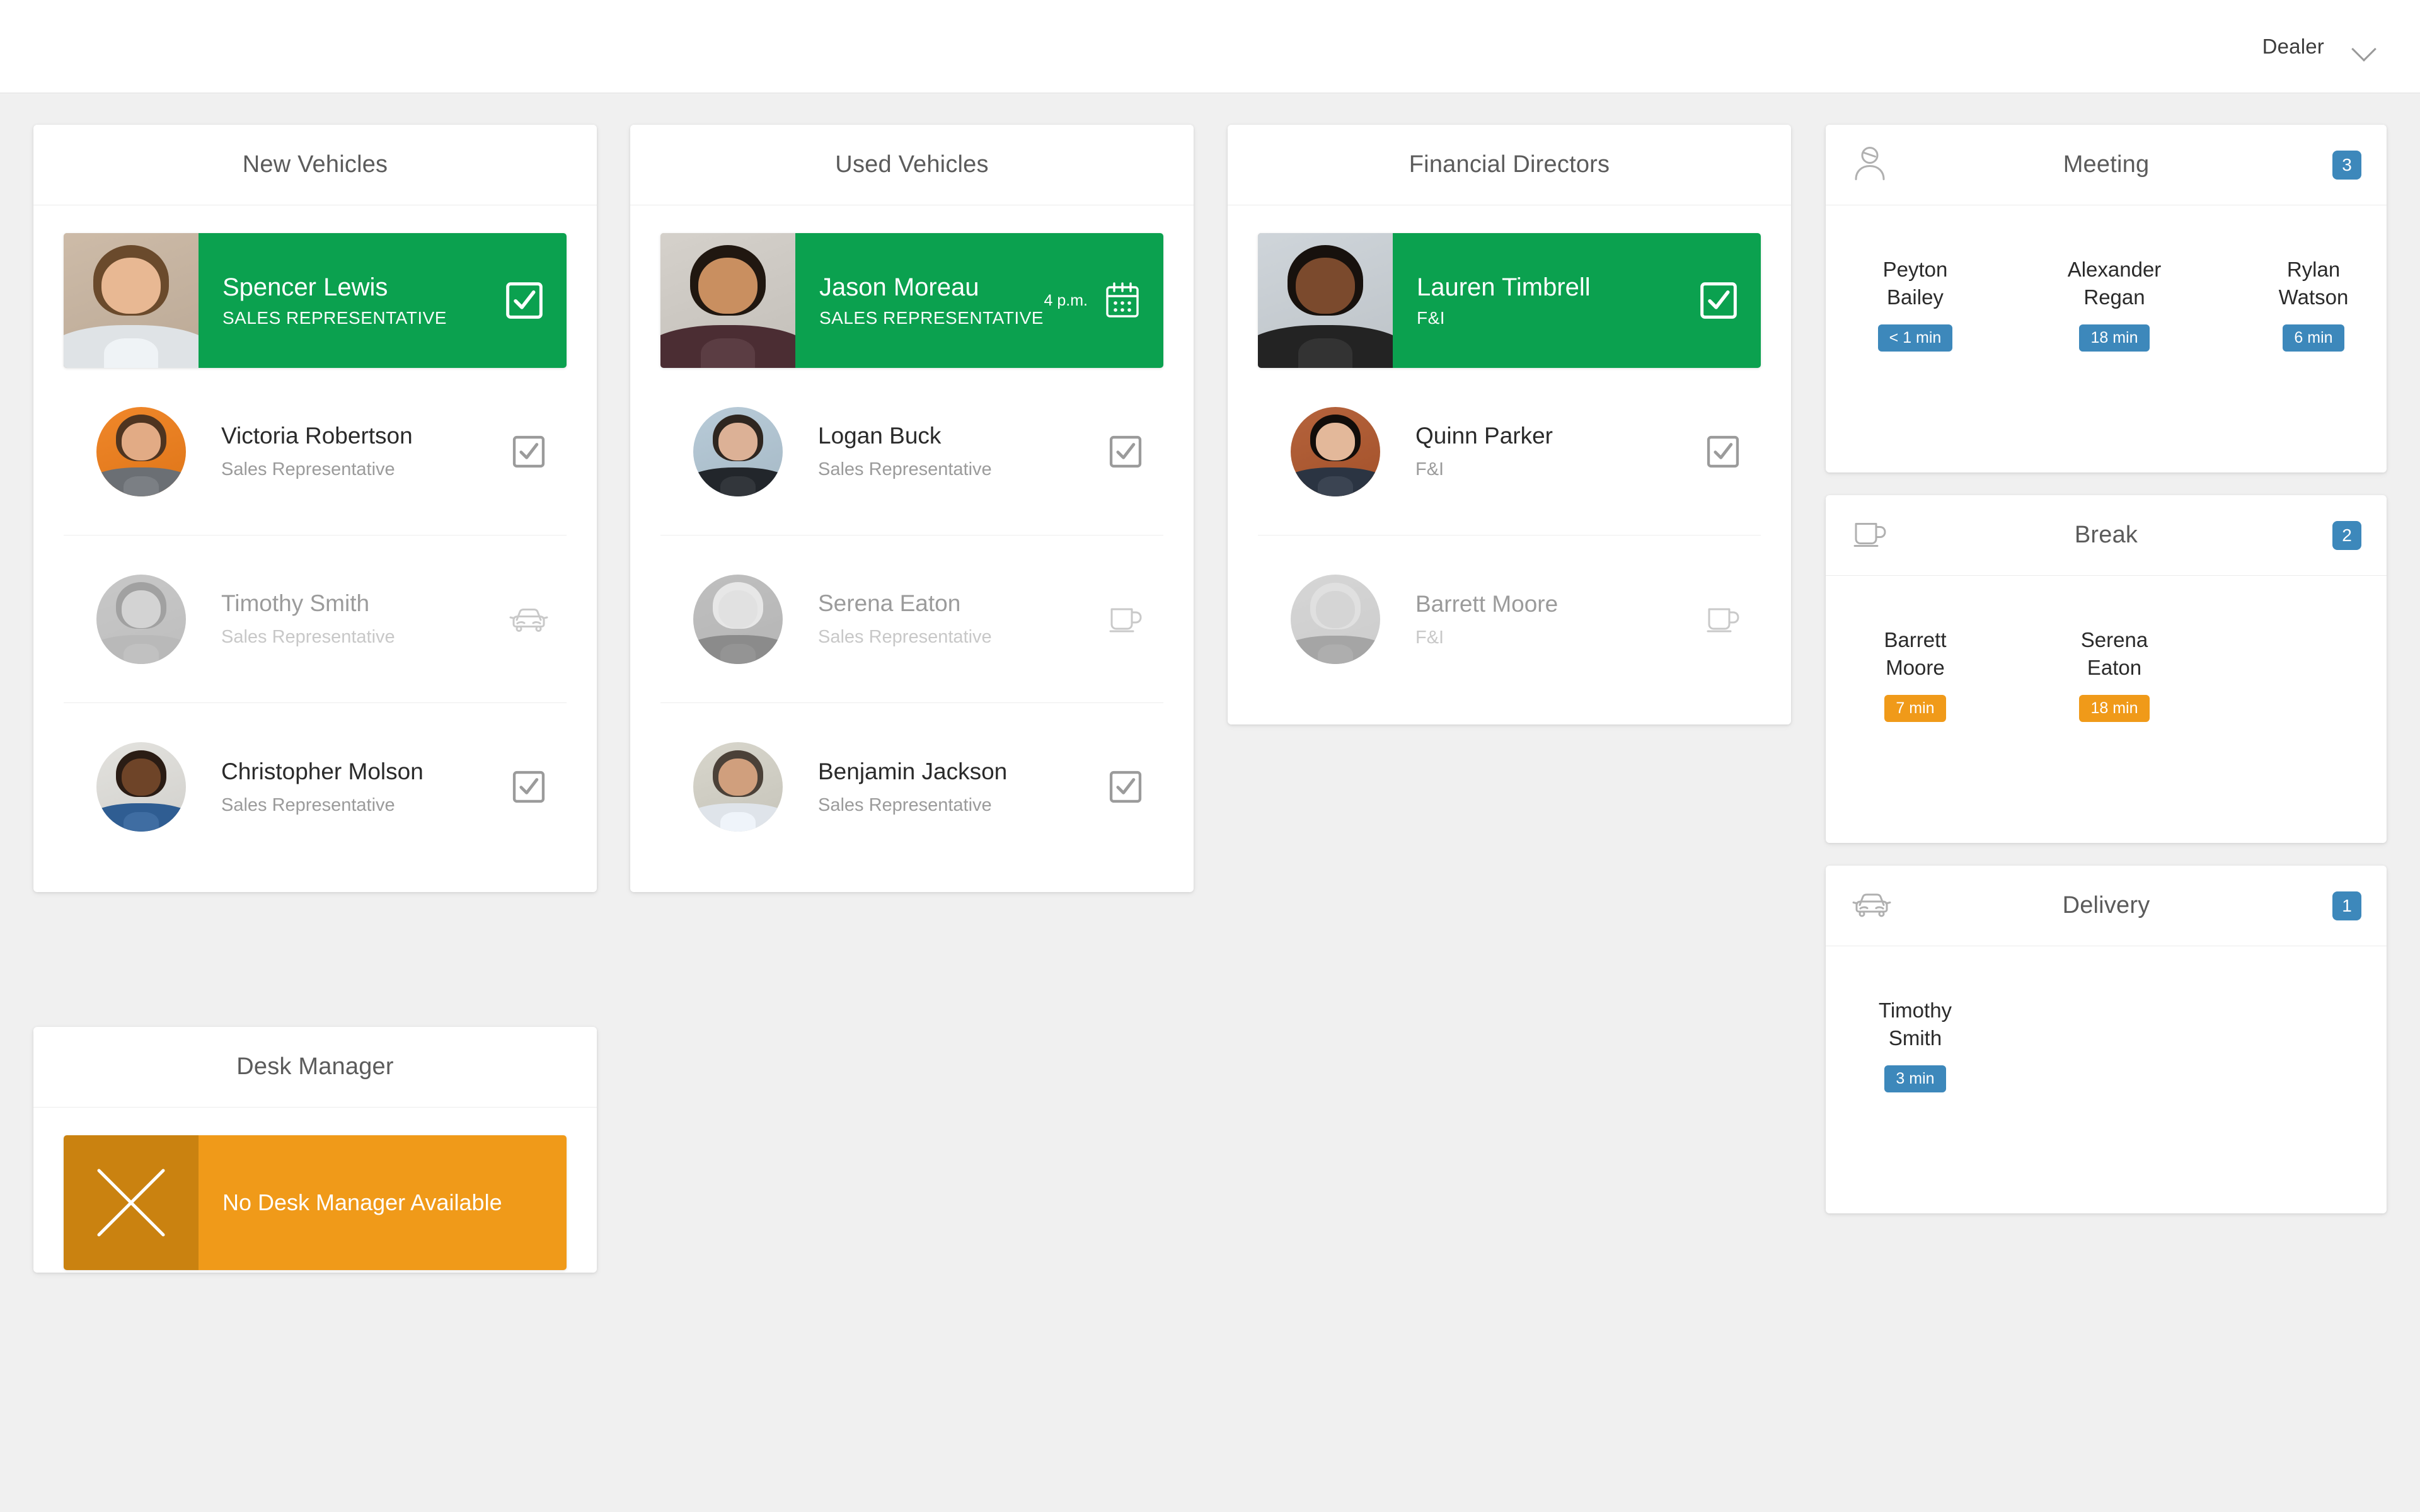  I want to click on panel-member: Rylan Watson 6 min, so click(2314, 295).